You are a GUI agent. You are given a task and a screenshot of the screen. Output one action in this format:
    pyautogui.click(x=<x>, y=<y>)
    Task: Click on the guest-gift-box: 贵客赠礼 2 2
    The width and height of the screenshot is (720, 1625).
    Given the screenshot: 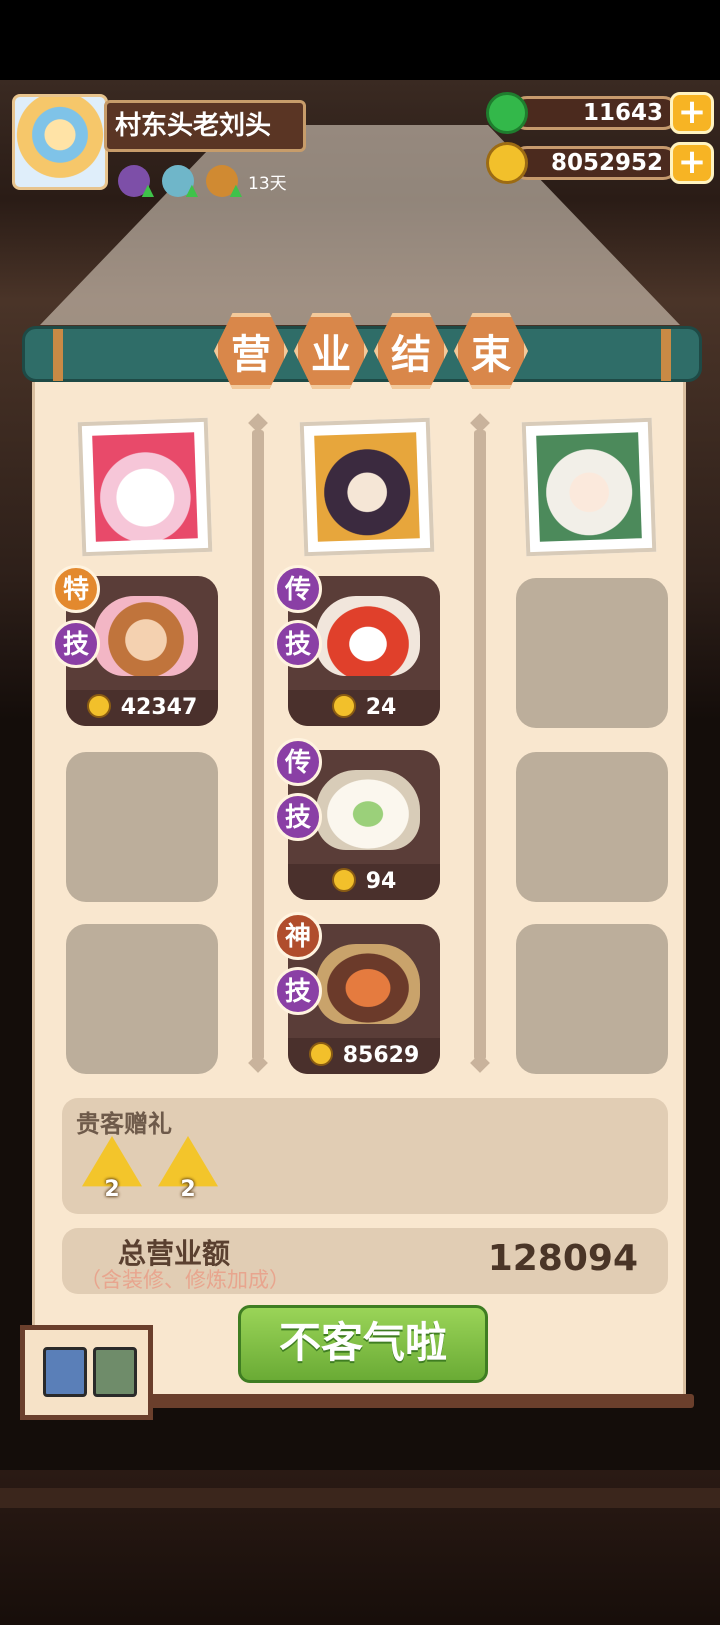 What is the action you would take?
    pyautogui.click(x=365, y=1156)
    